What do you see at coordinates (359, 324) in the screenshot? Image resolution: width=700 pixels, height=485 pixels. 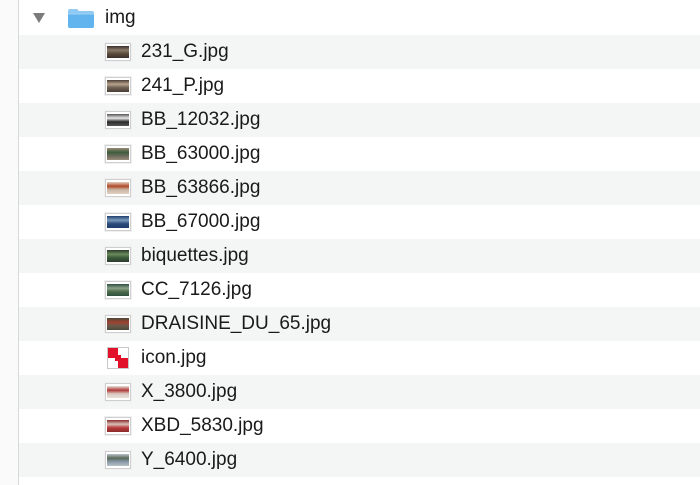 I see `file-row: DRAISINE_DU_65.jpg` at bounding box center [359, 324].